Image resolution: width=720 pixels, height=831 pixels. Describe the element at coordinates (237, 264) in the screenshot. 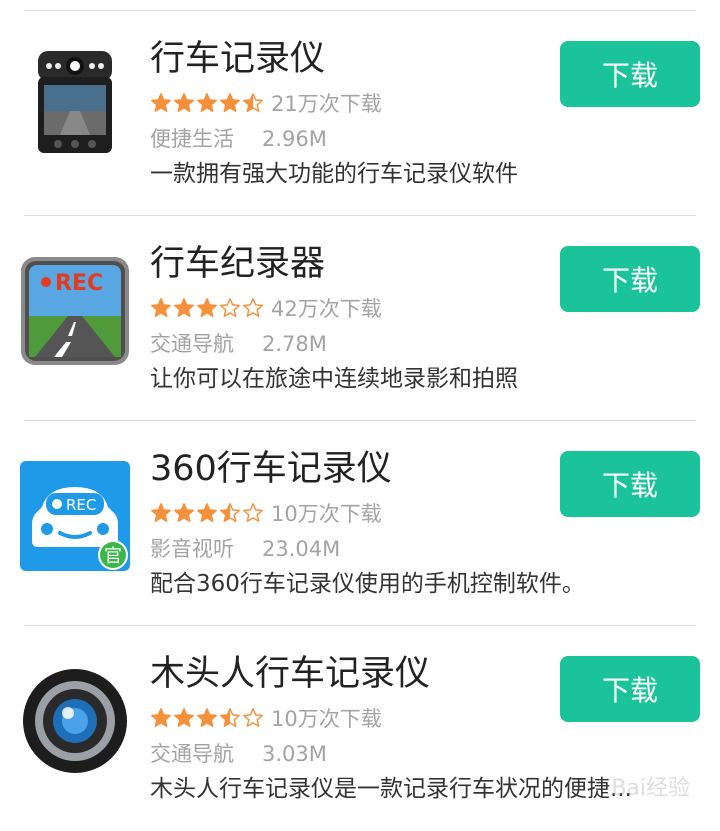

I see `app-title: 行车纪录器` at that location.